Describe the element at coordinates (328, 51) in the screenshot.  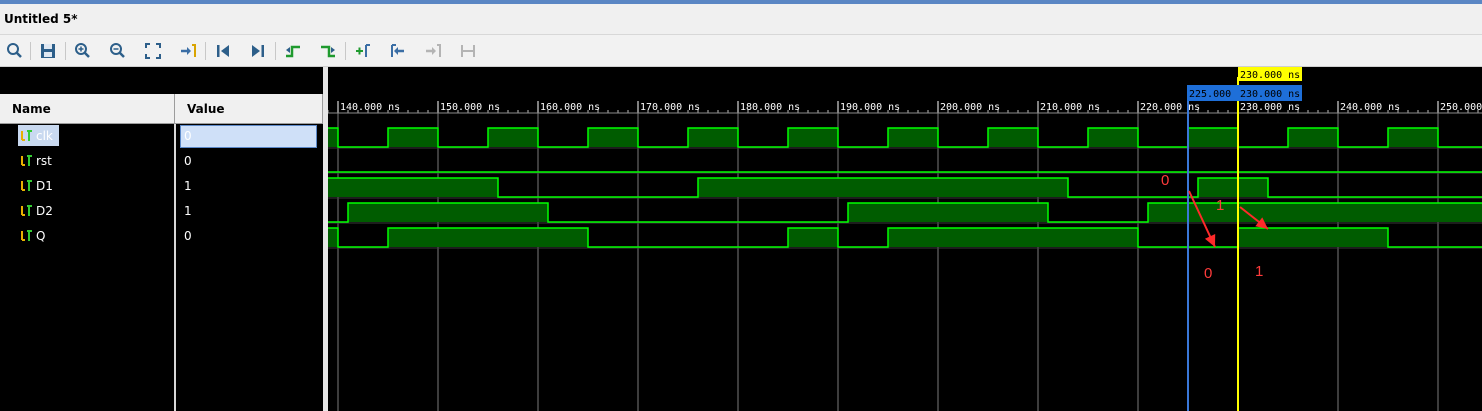
I see `next-transition-icon` at that location.